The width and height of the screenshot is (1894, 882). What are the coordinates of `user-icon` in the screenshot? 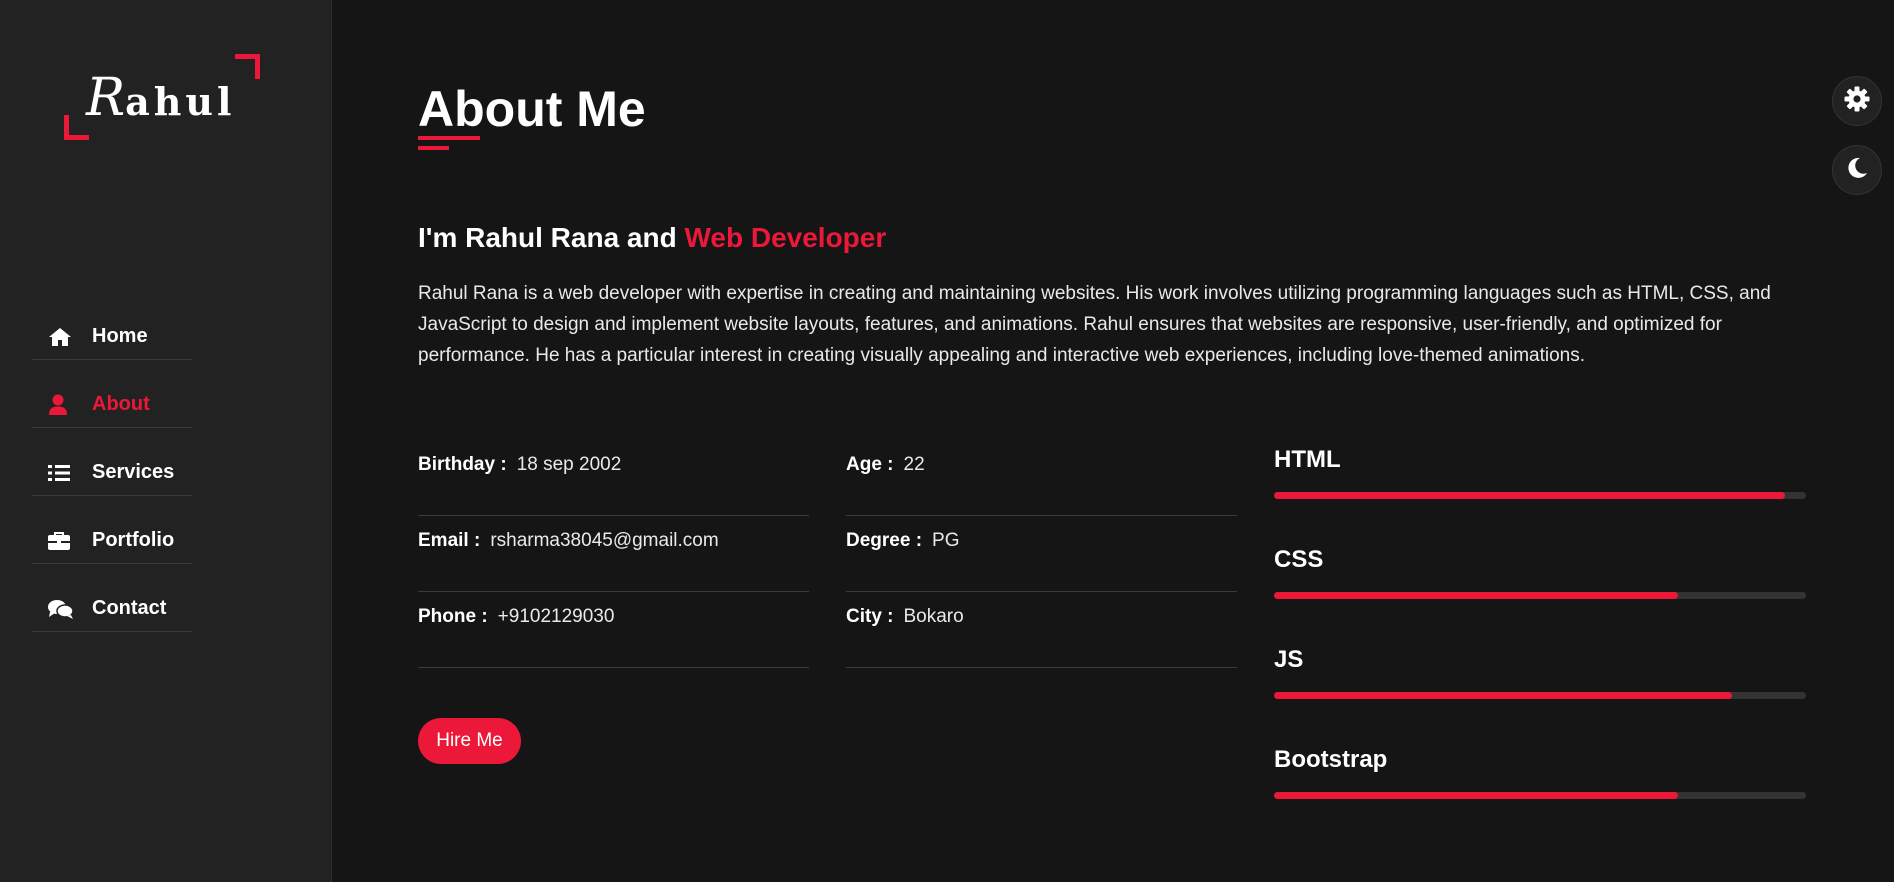 It's located at (62, 405).